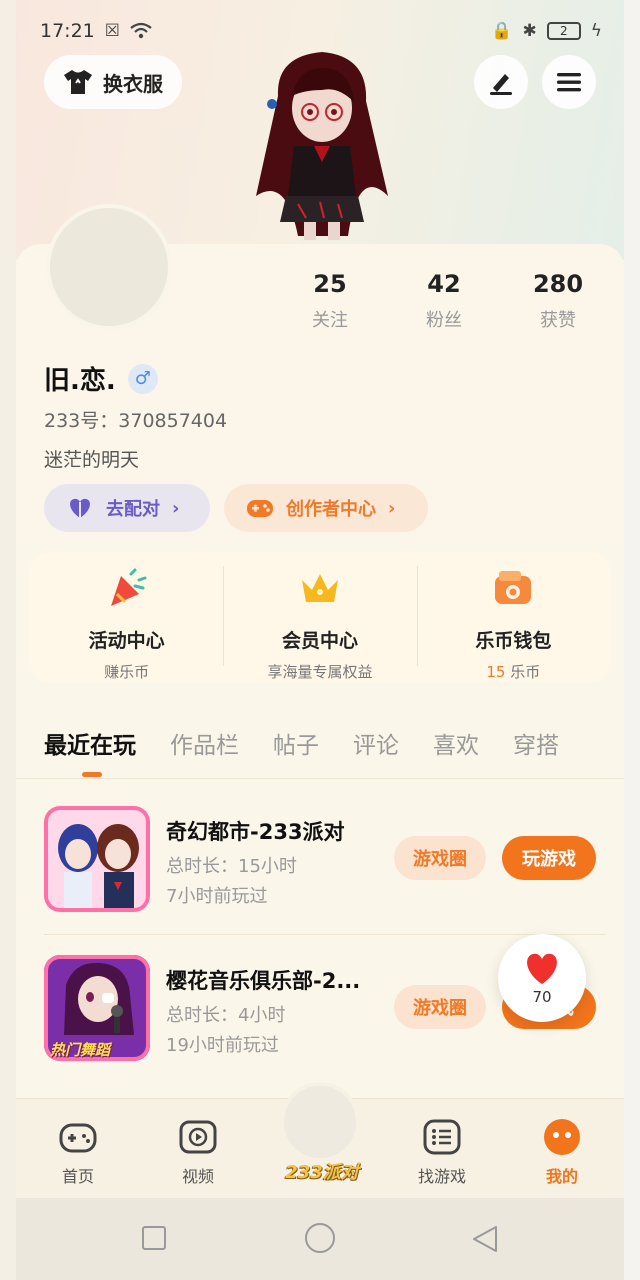 The width and height of the screenshot is (640, 1280). Describe the element at coordinates (127, 672) in the screenshot. I see `activity-center-subtitle: 赚乐币` at that location.